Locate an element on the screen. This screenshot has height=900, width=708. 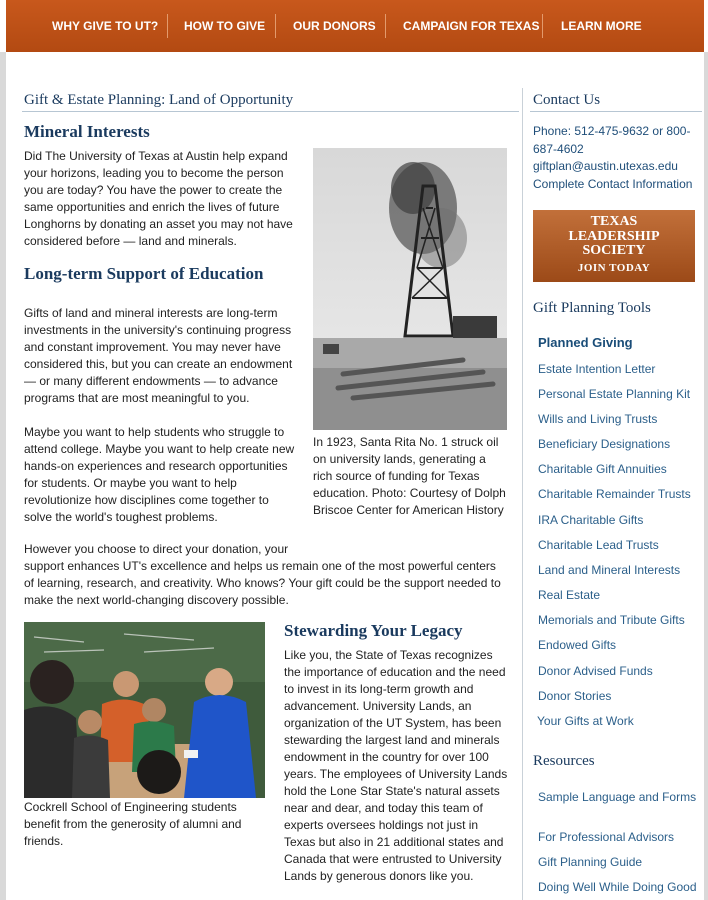
contact-info-link: Complete Contact Information is located at coordinates (618, 185).